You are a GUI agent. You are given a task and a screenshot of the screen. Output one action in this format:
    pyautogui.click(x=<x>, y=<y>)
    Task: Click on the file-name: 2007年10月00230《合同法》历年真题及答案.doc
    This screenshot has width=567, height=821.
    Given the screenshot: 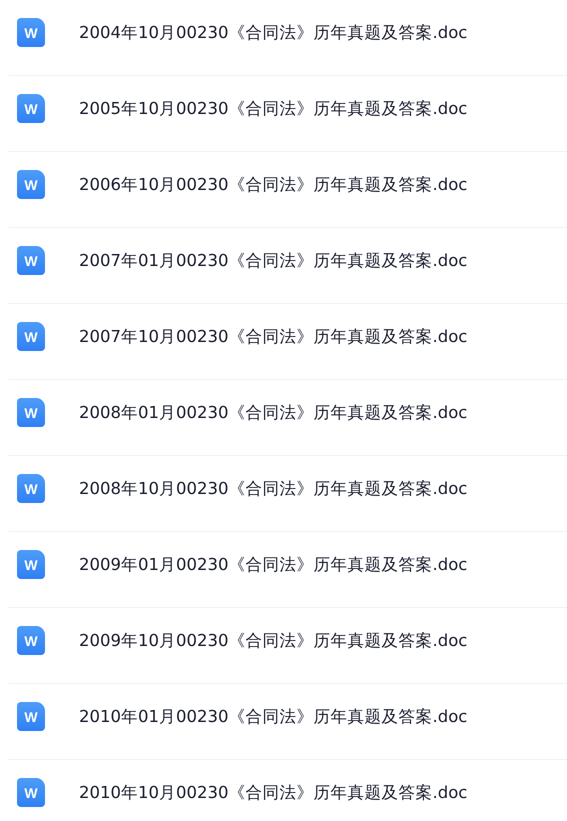 What is the action you would take?
    pyautogui.click(x=273, y=337)
    